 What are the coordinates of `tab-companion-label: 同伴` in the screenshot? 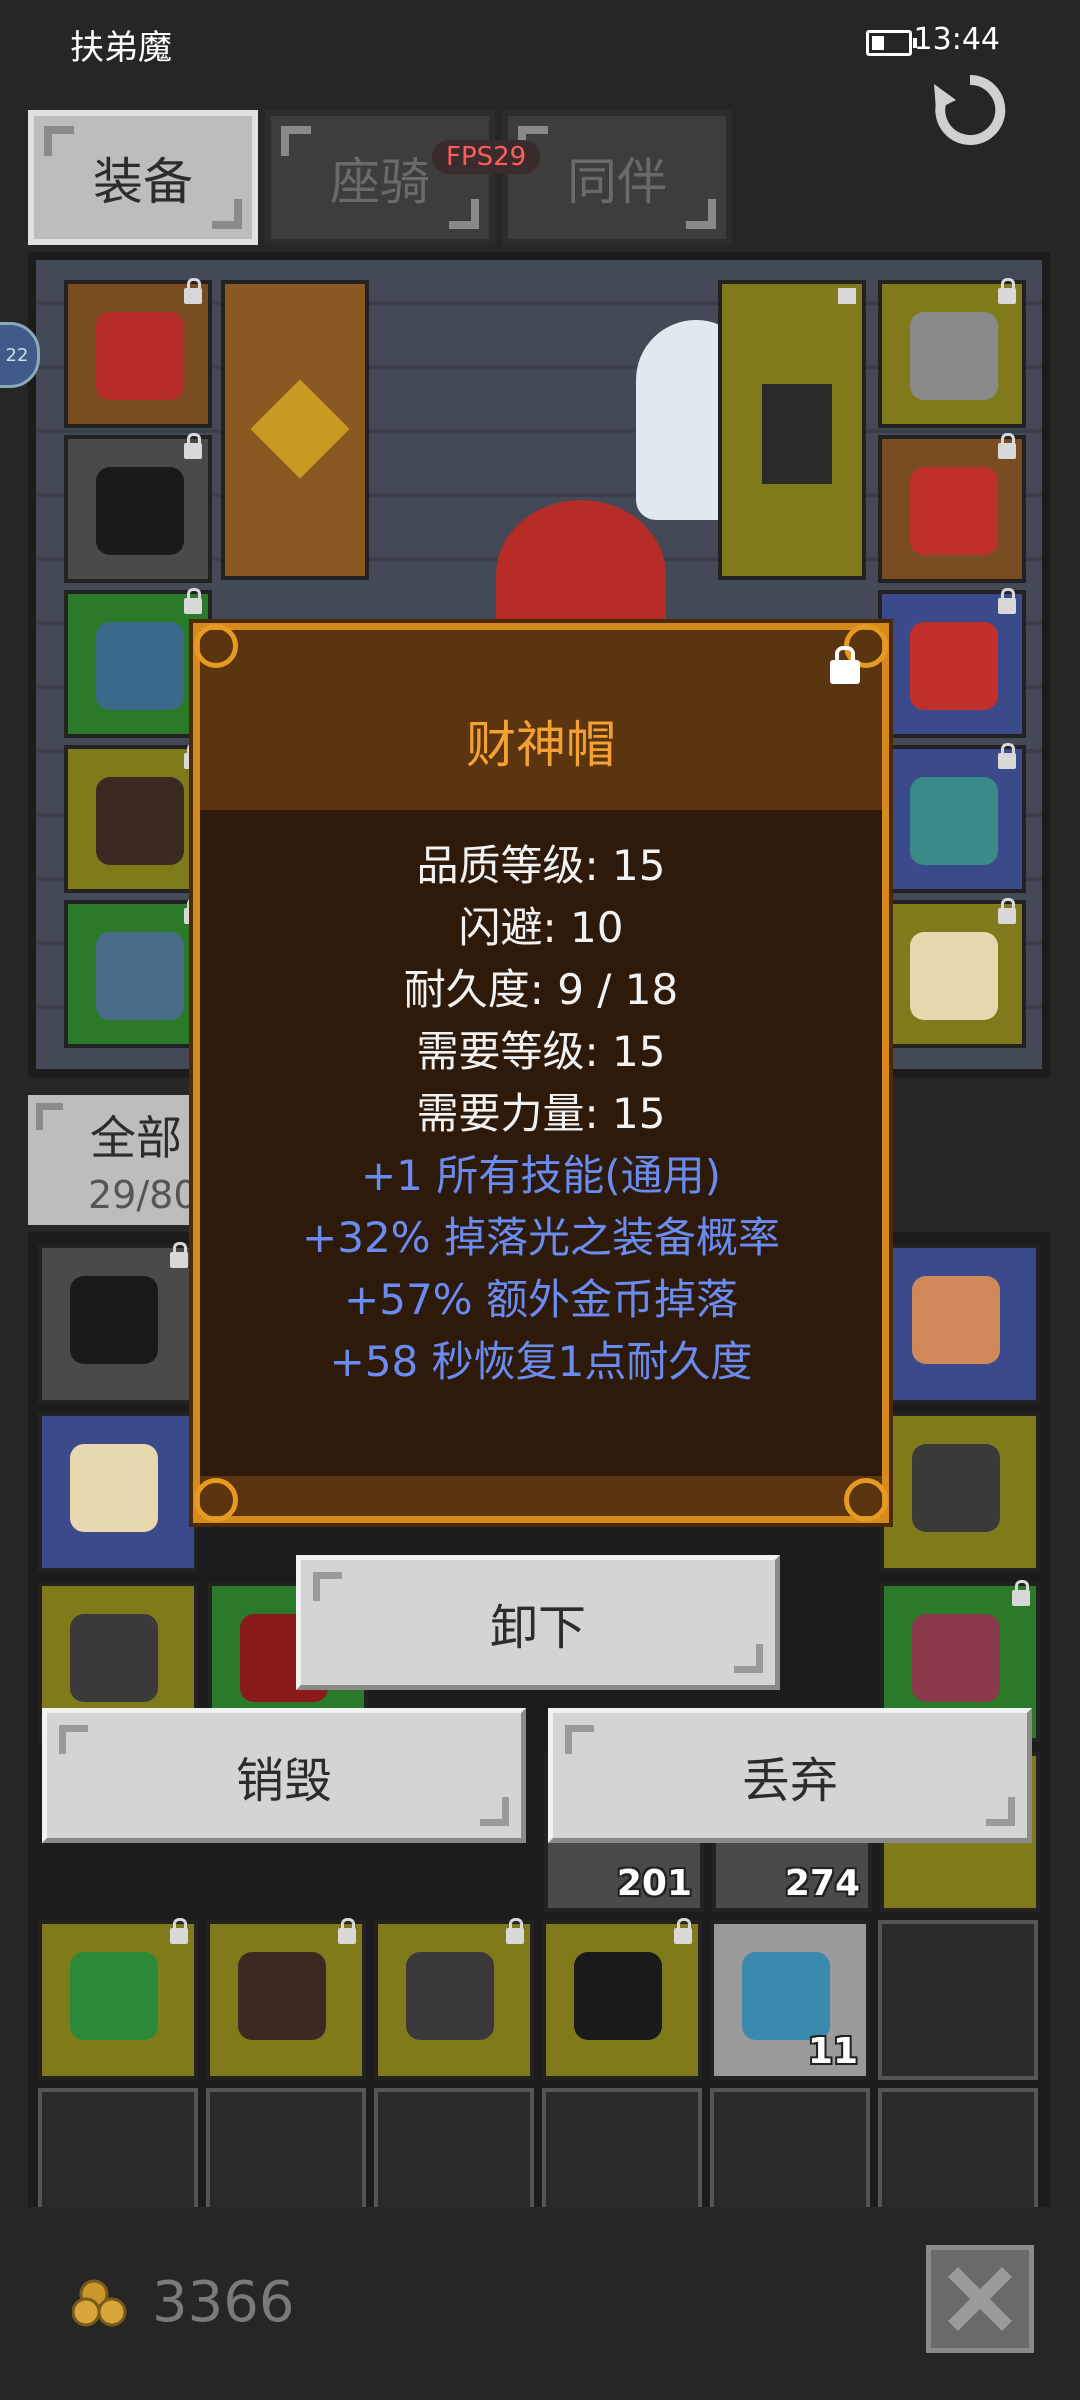 It's located at (617, 181).